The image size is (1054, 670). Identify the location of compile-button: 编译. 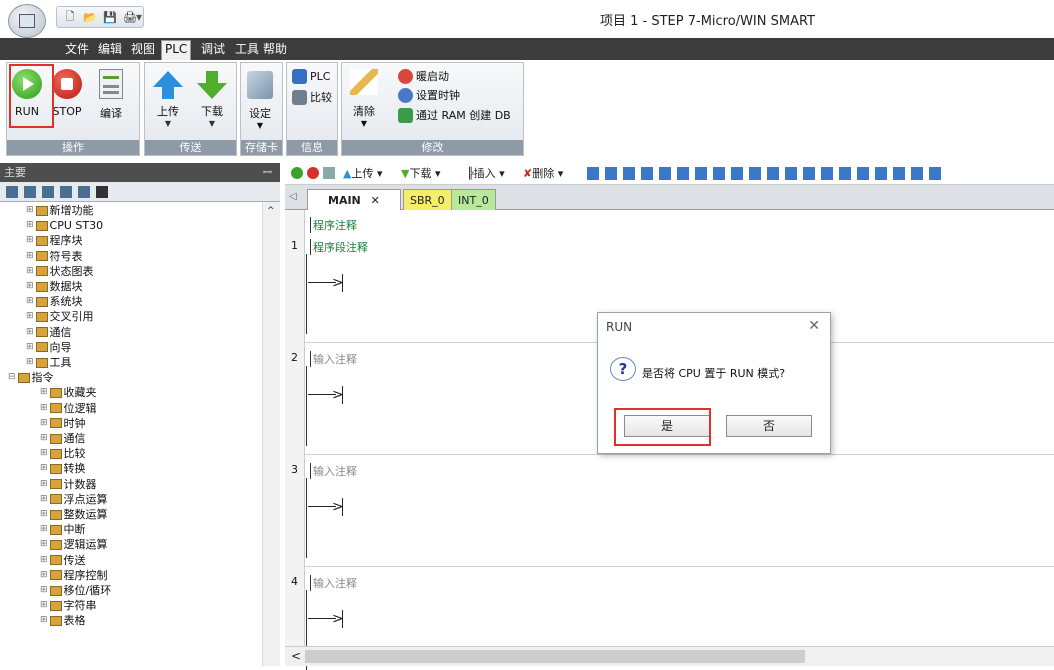
(111, 95).